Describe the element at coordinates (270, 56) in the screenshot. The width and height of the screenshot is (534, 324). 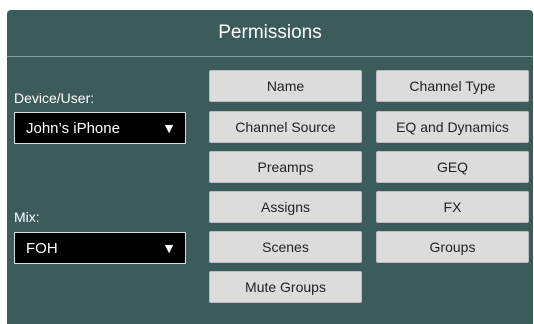
I see `title-divider` at that location.